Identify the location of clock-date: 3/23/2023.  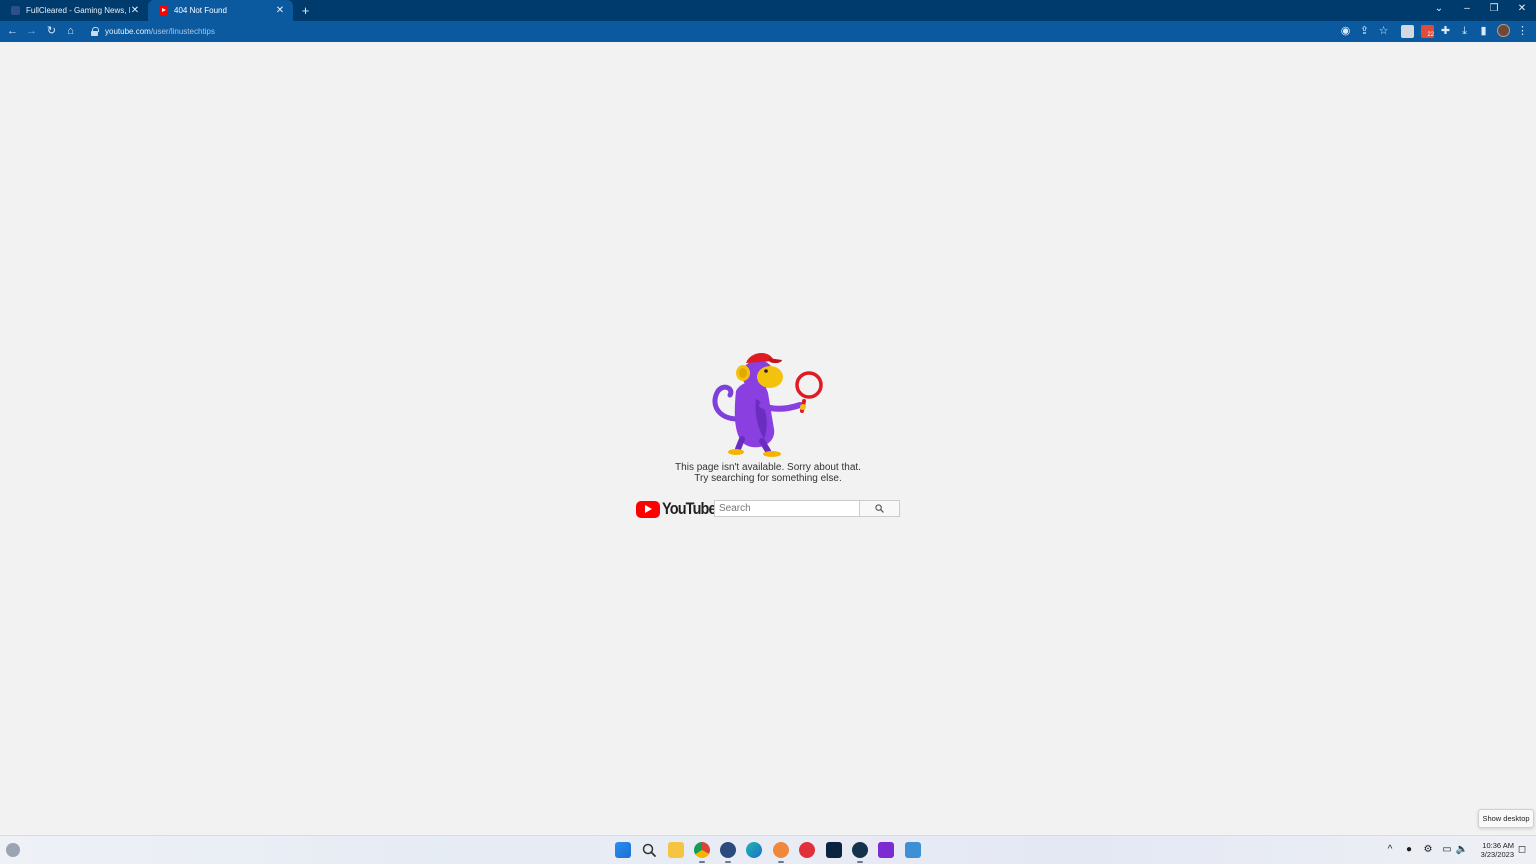
(1497, 854).